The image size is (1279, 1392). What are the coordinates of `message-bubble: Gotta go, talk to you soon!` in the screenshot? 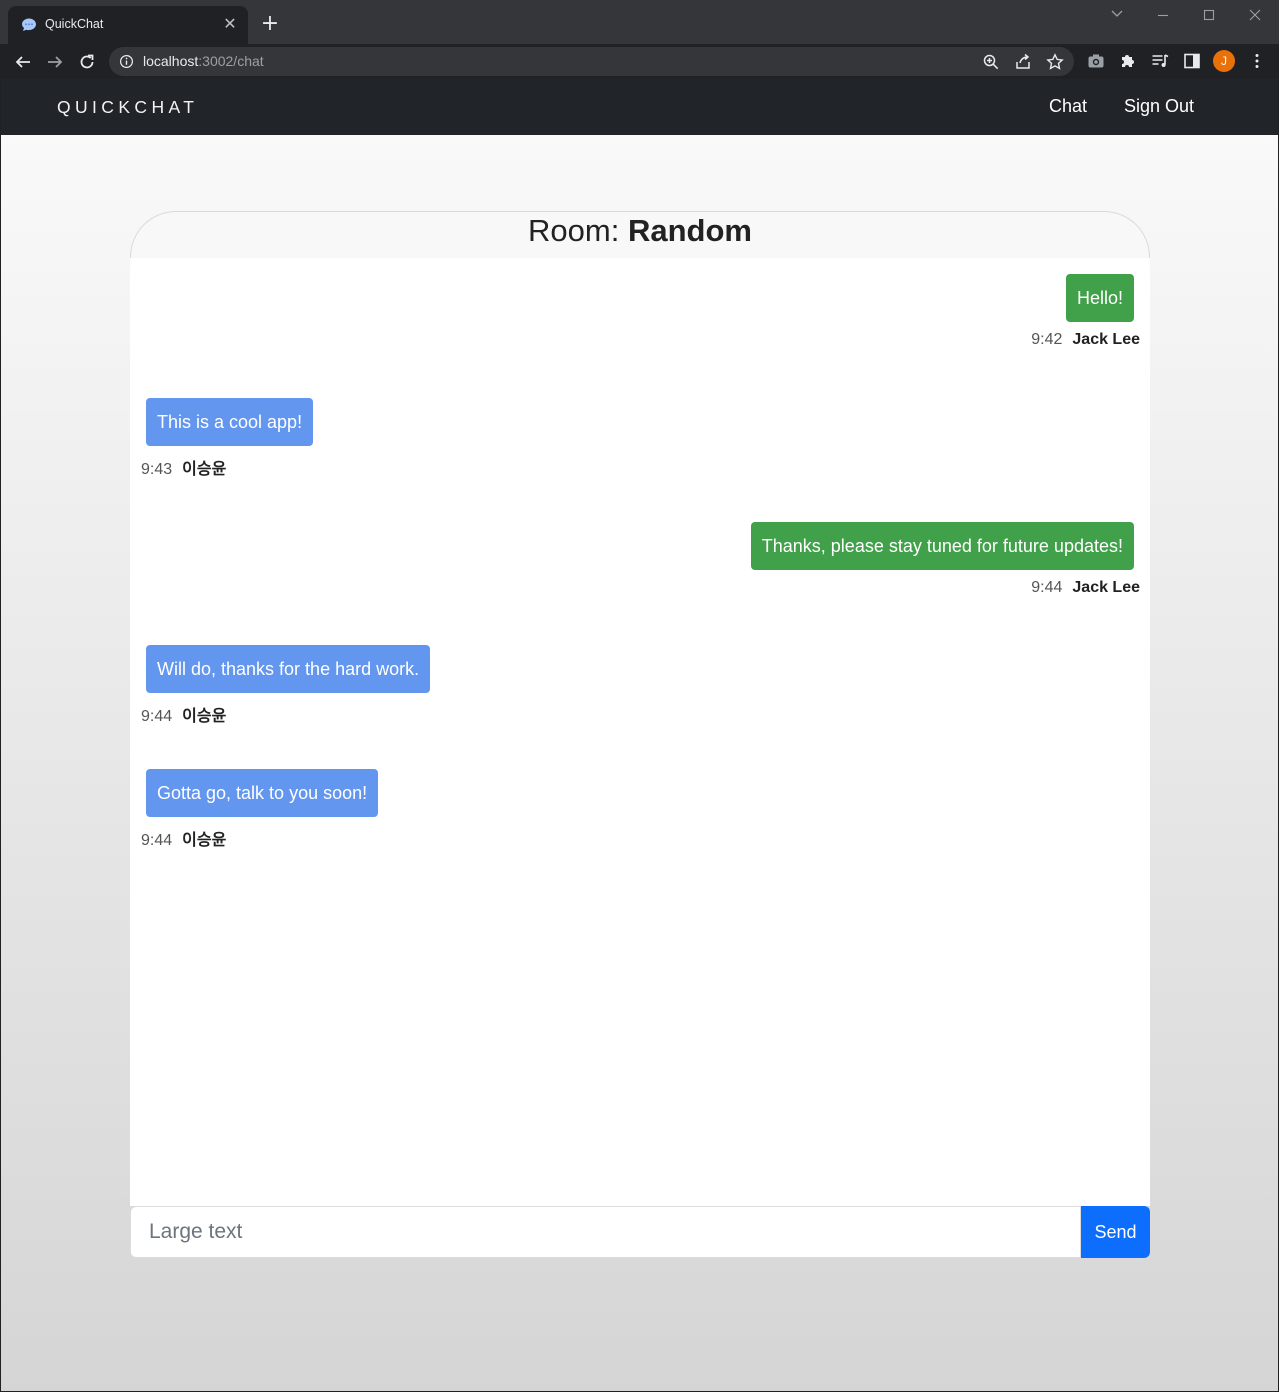 It's located at (262, 793).